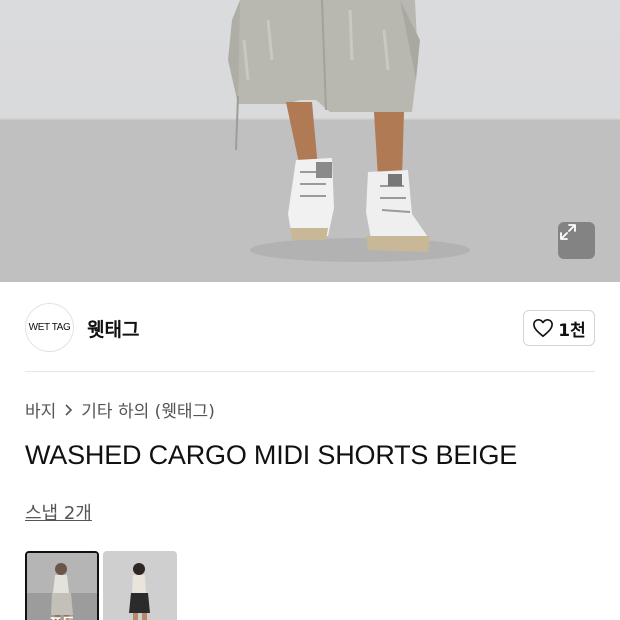 The height and width of the screenshot is (620, 620). What do you see at coordinates (58, 512) in the screenshot?
I see `snap-count-link: 스냅 2개` at bounding box center [58, 512].